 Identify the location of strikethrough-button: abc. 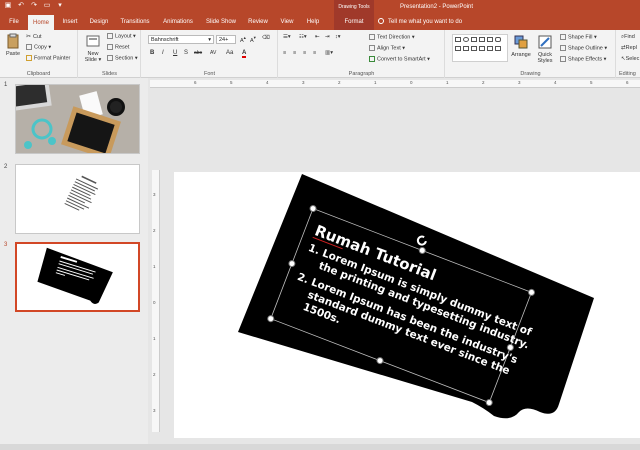
(198, 53).